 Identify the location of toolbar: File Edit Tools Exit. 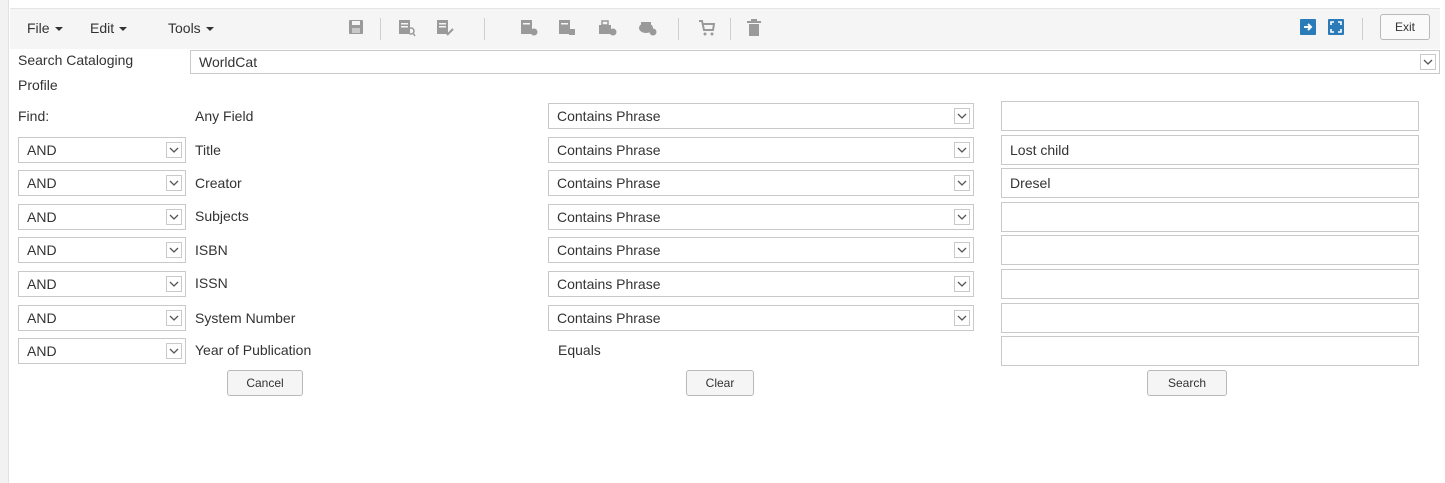
(725, 28).